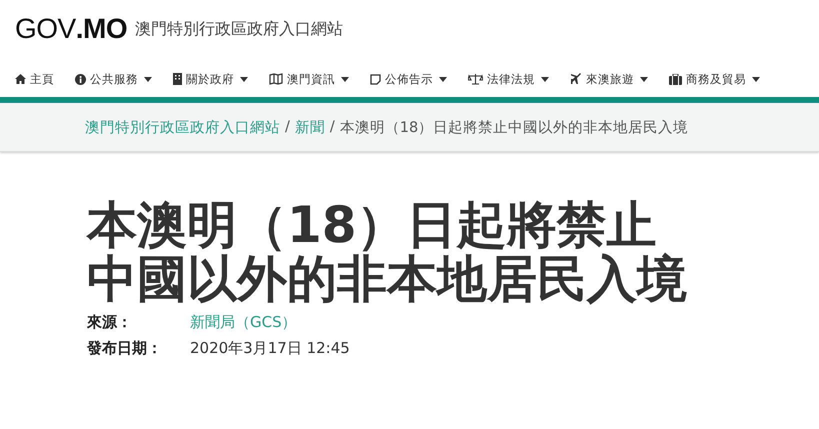 The height and width of the screenshot is (429, 819). Describe the element at coordinates (675, 79) in the screenshot. I see `briefcase-icon` at that location.